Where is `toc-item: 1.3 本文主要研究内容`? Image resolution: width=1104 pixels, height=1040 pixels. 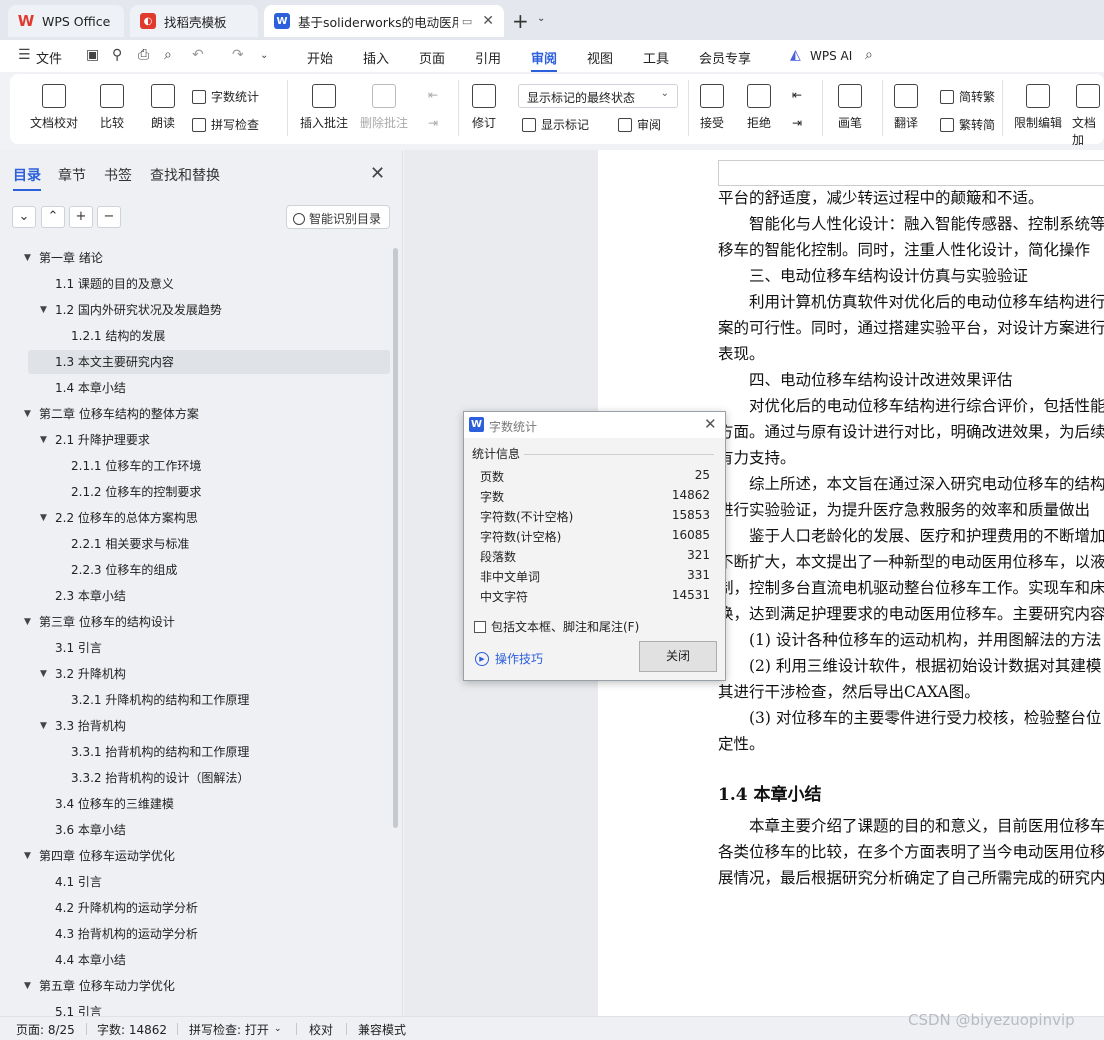 toc-item: 1.3 本文主要研究内容 is located at coordinates (209, 362).